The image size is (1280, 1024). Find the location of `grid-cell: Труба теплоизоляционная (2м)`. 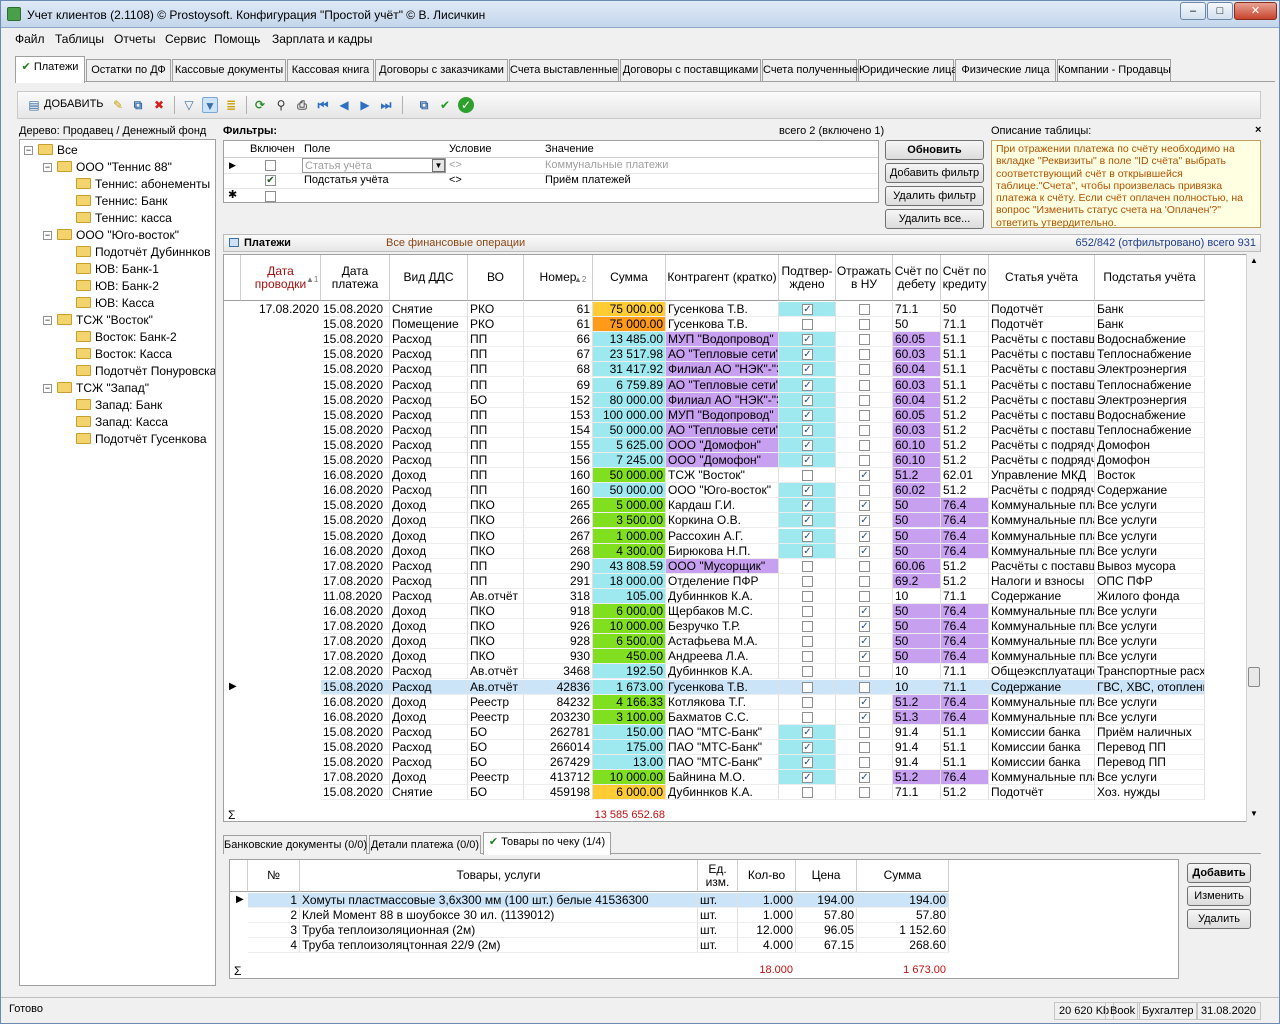

grid-cell: Труба теплоизоляционная (2м) is located at coordinates (499, 931).